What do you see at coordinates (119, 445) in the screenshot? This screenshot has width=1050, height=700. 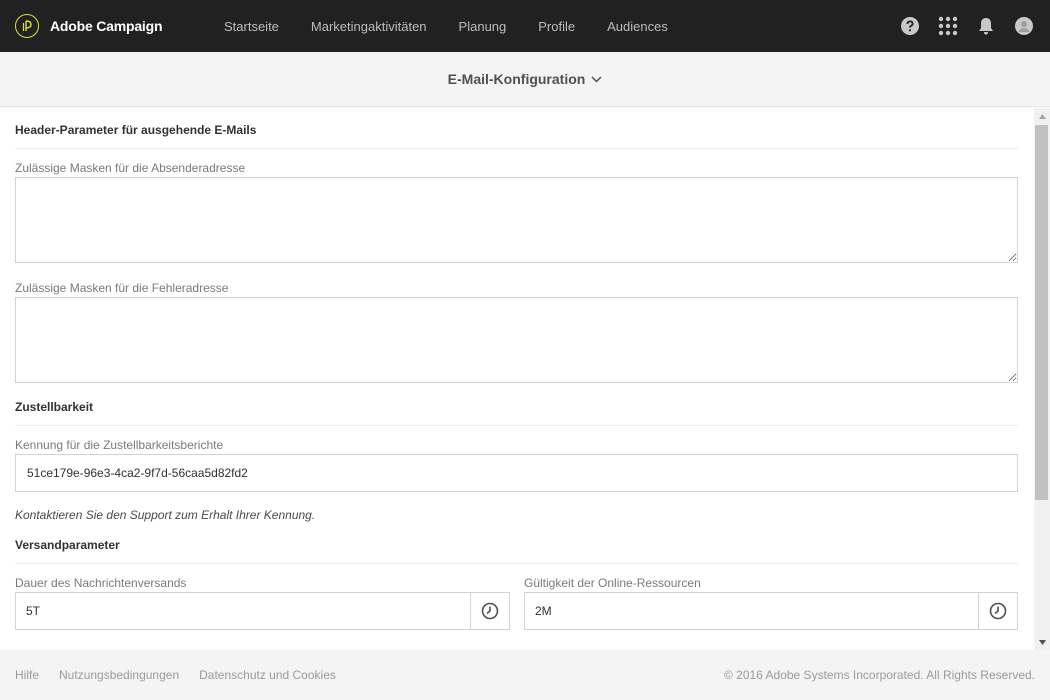 I see `deliverability-id-label: Kennung für die Zustellbarkeitsberichte` at bounding box center [119, 445].